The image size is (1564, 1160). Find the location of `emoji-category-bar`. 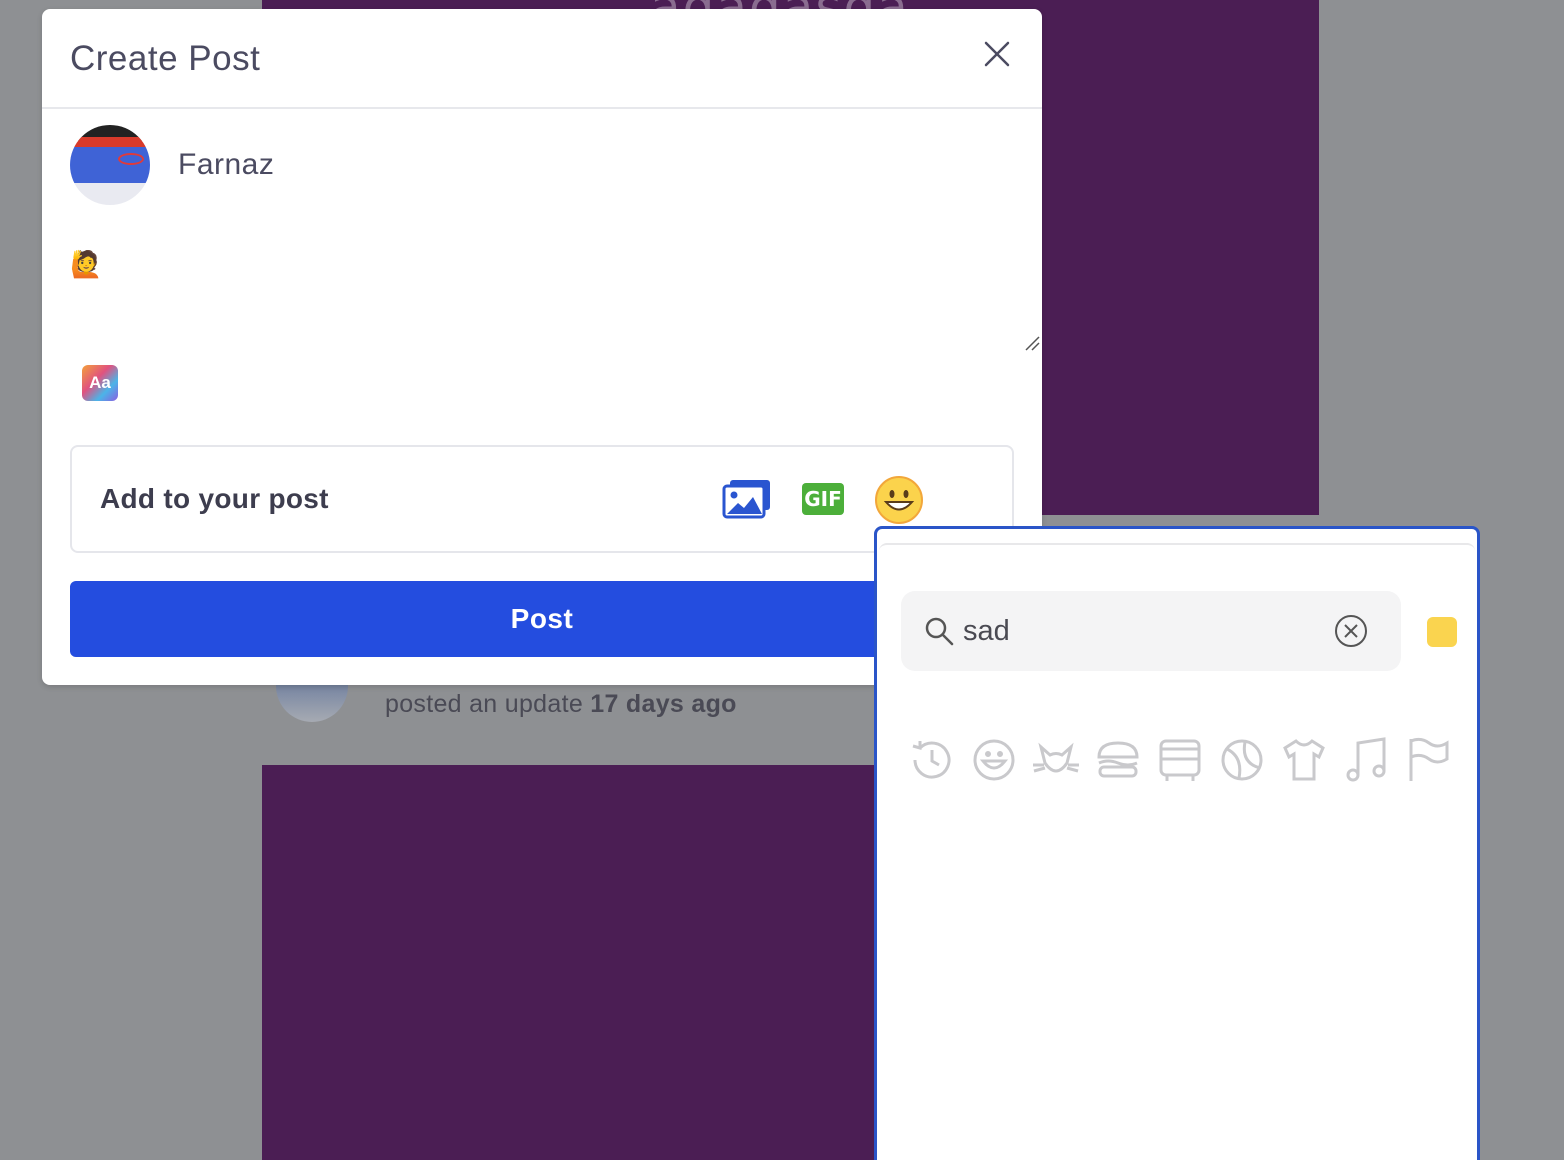

emoji-category-bar is located at coordinates (1180, 760).